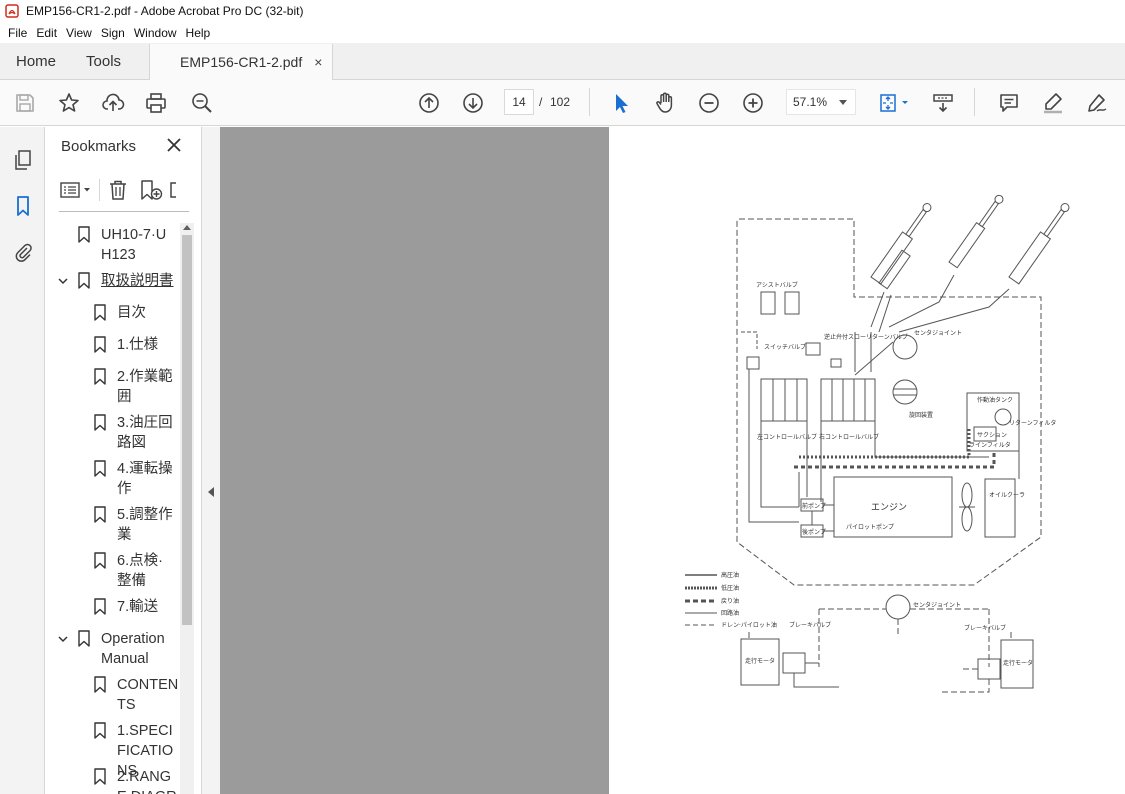 The width and height of the screenshot is (1125, 794). I want to click on left-control-valve-label: 左コントロールバルブ, so click(787, 437).